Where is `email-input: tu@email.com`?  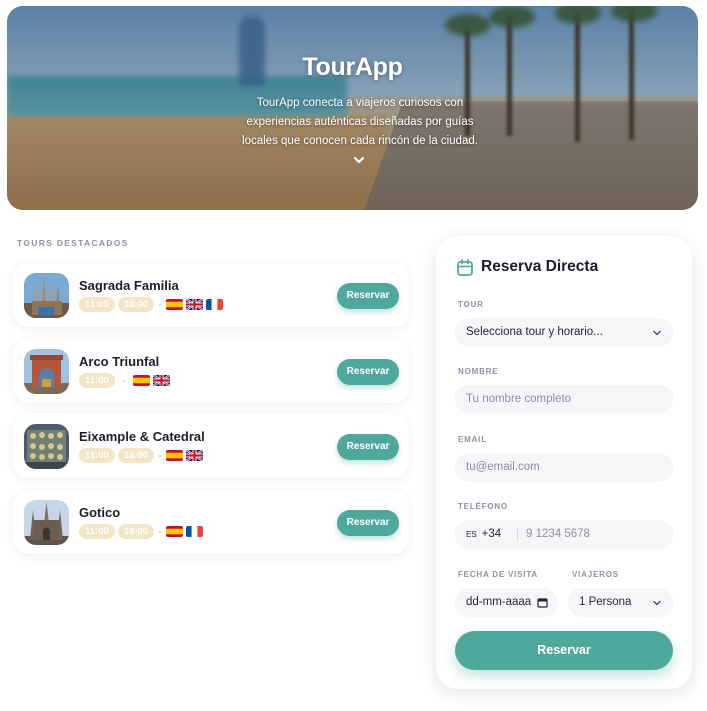
email-input: tu@email.com is located at coordinates (564, 467).